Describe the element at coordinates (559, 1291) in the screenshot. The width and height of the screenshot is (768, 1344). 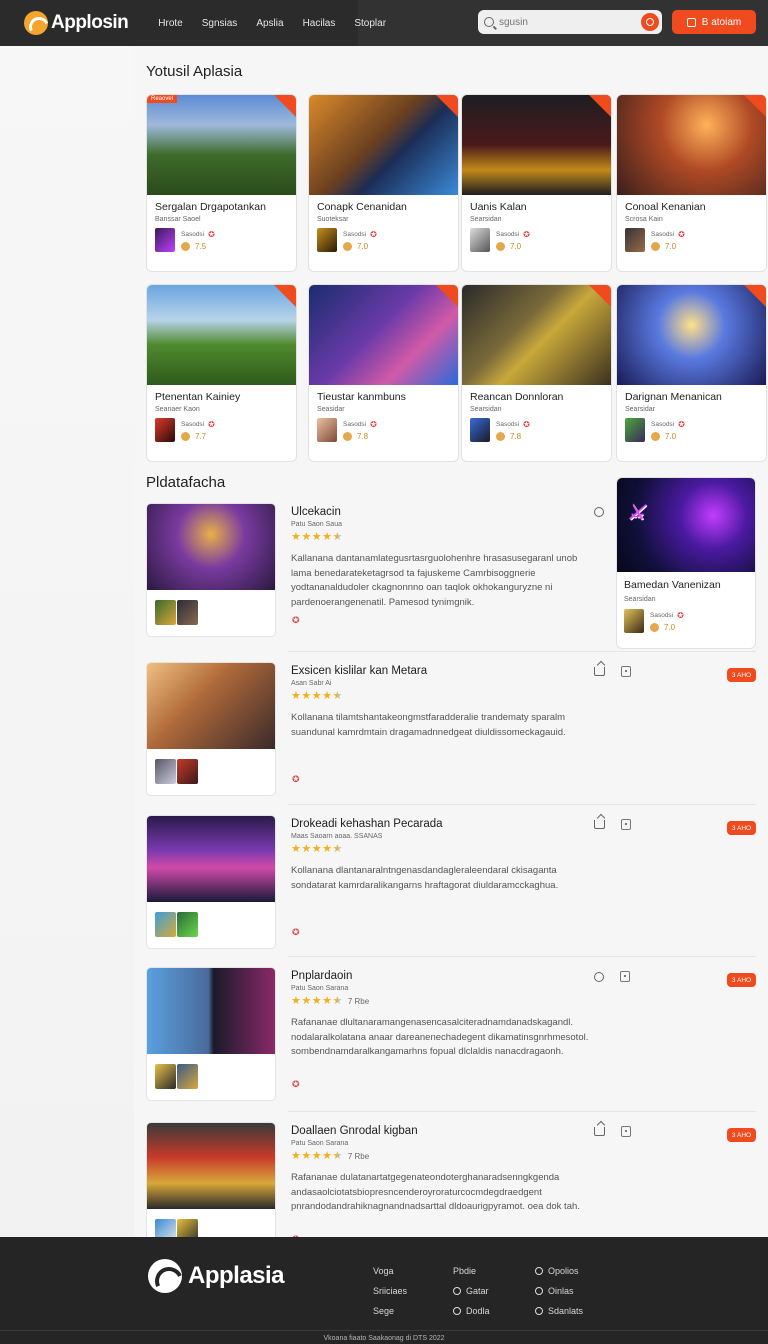
I see `footer-link: Oinlas` at that location.